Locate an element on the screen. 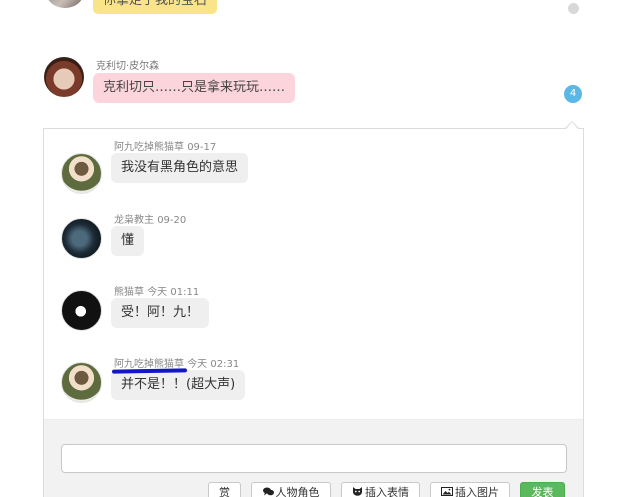  reply-author: 龙枭教主 is located at coordinates (134, 220).